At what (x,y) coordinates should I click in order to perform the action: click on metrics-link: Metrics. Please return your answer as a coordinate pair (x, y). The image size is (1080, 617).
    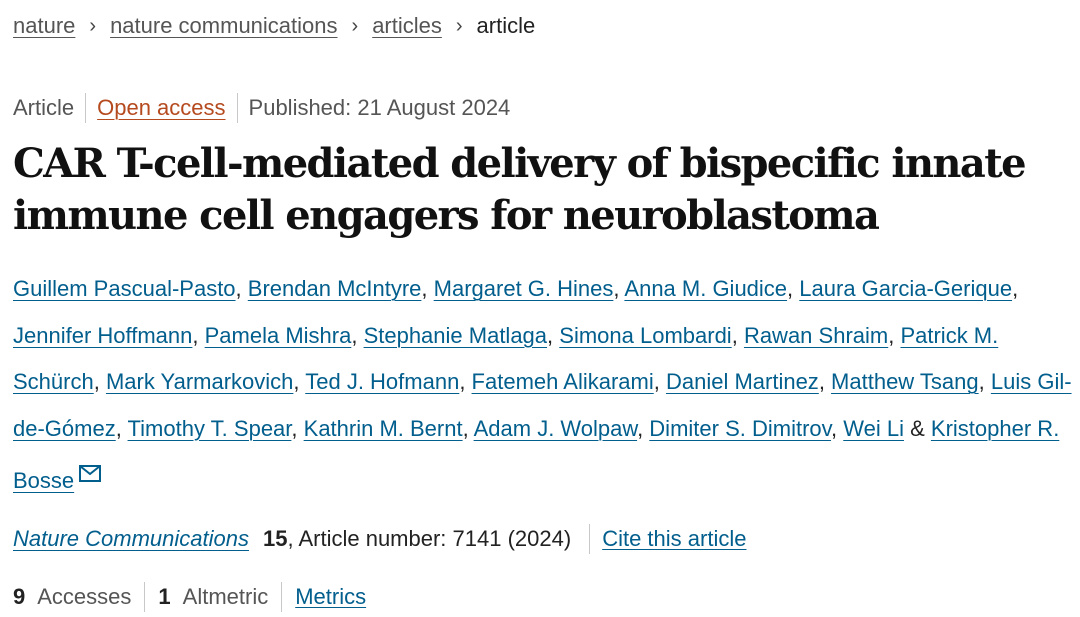
    Looking at the image, I should click on (330, 597).